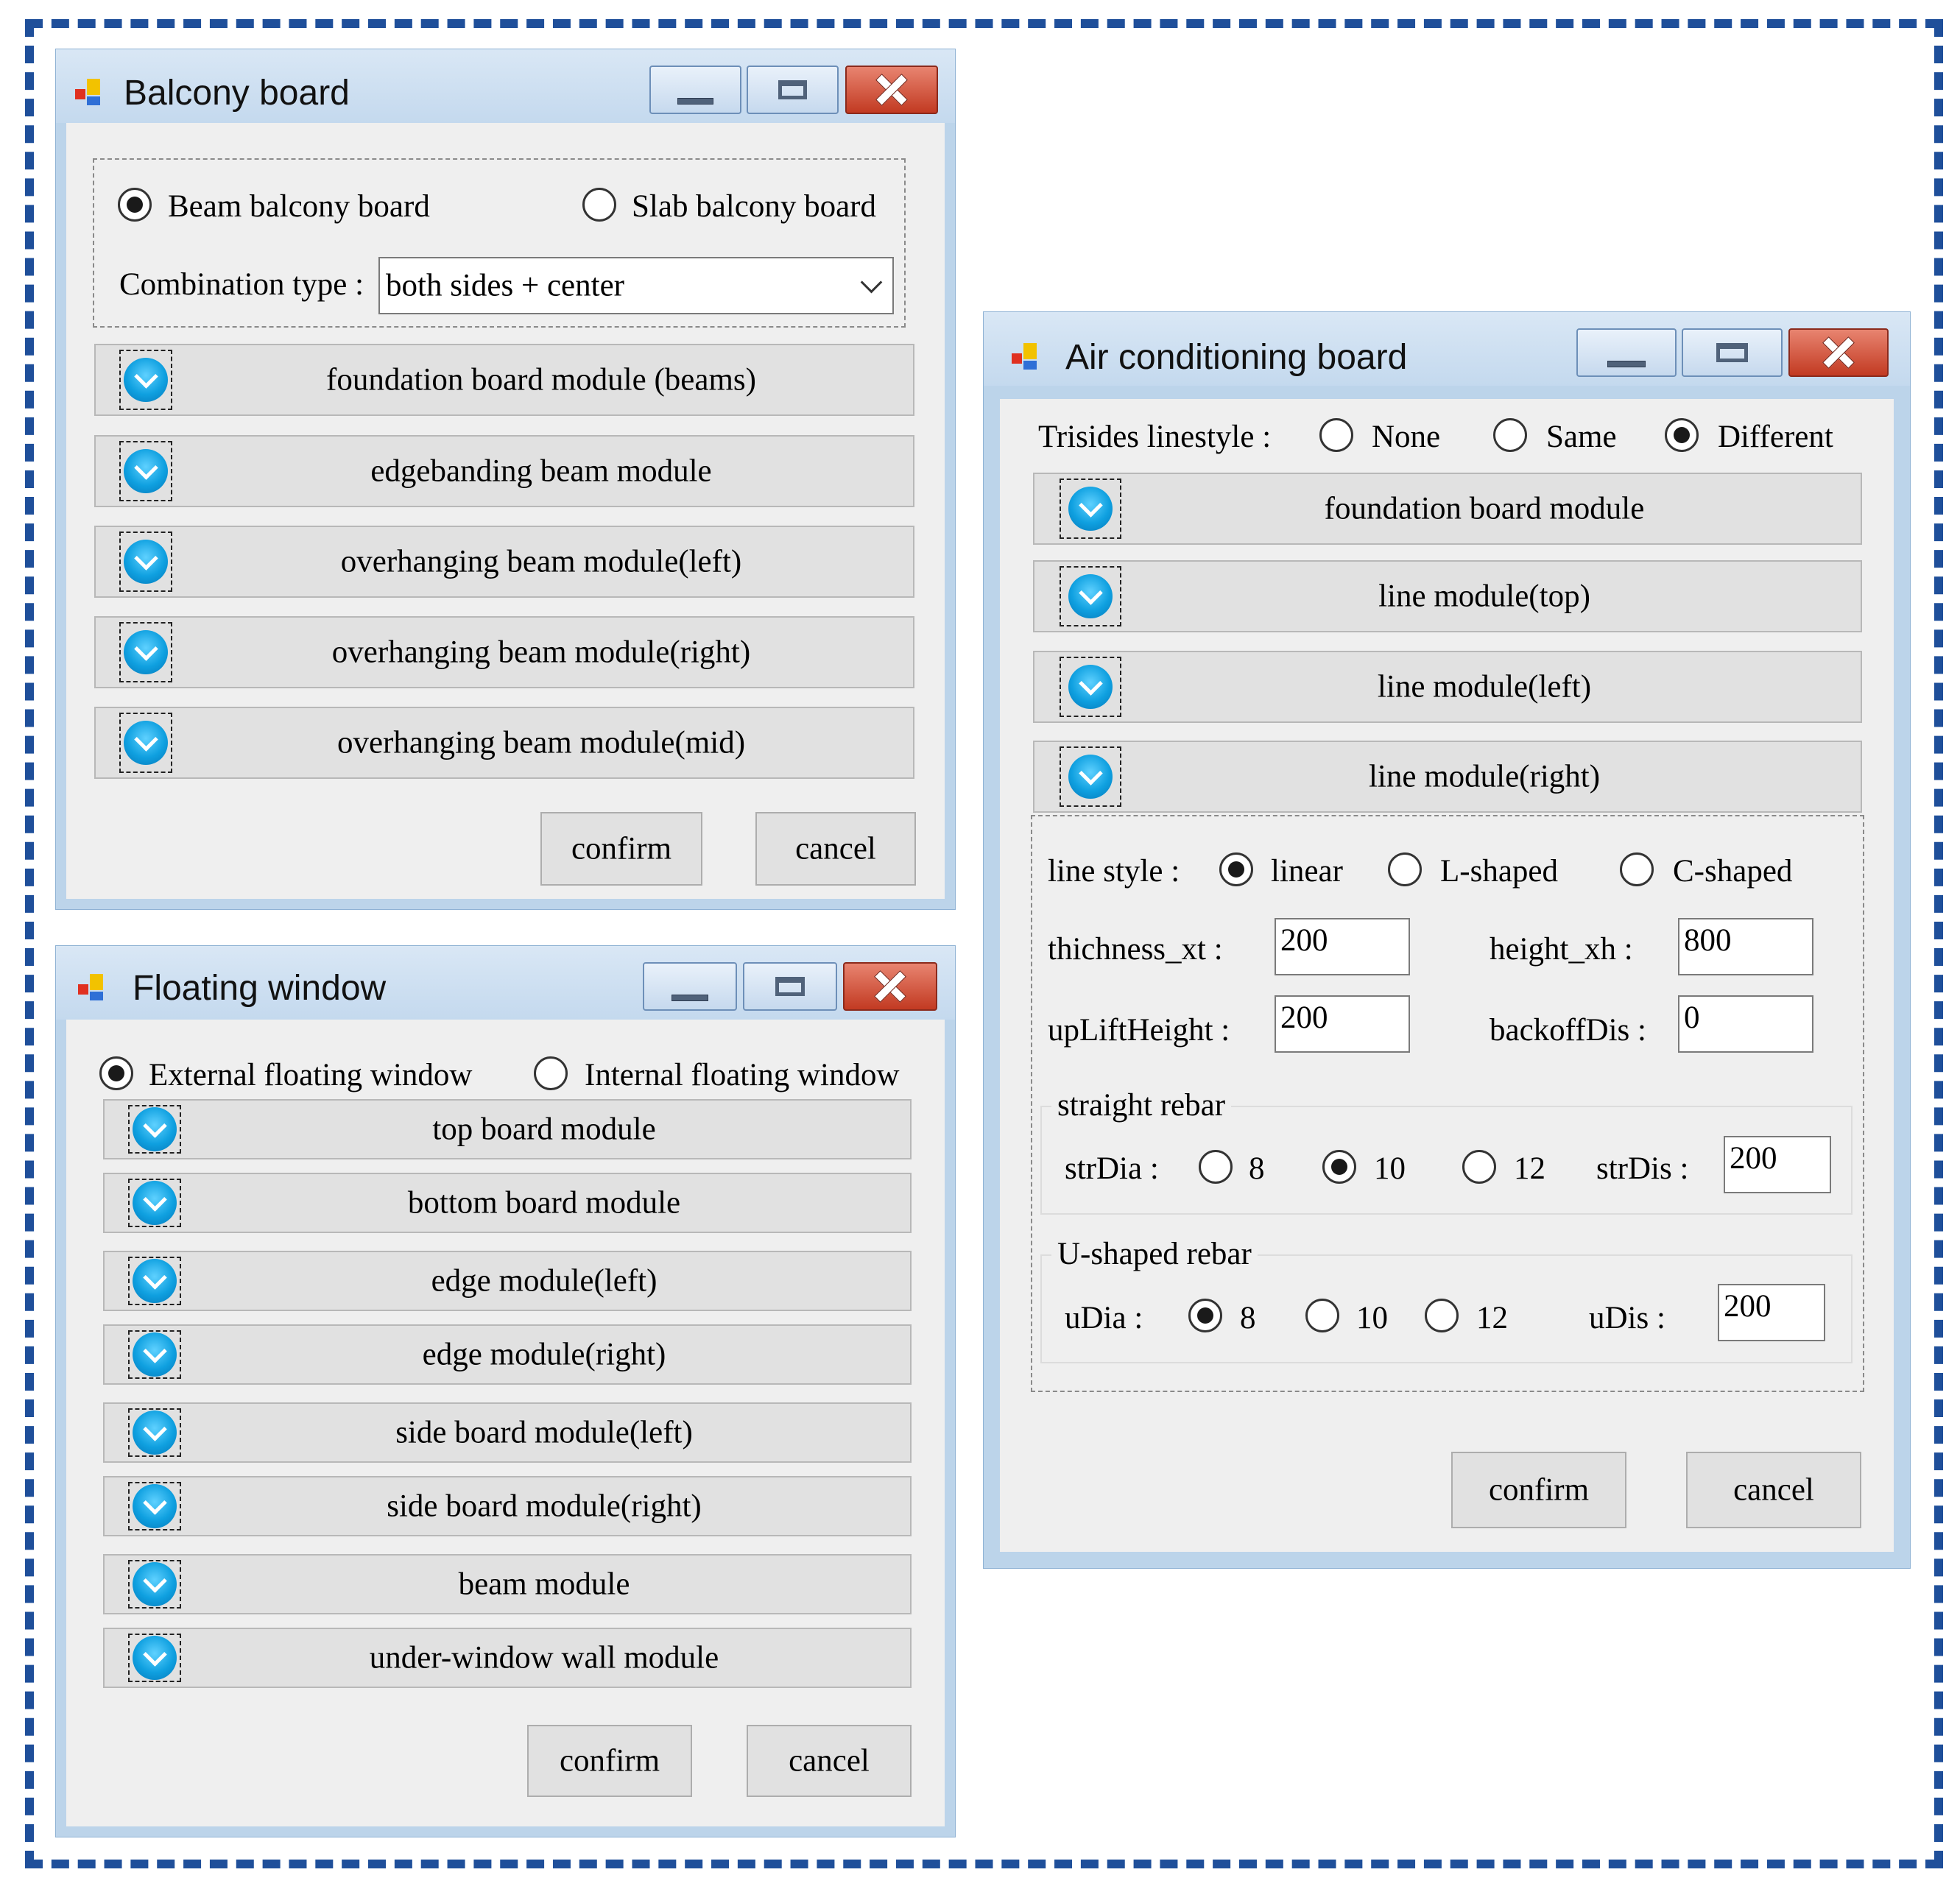 Image resolution: width=1960 pixels, height=1889 pixels. Describe the element at coordinates (544, 1203) in the screenshot. I see `module-label: bottom board module` at that location.